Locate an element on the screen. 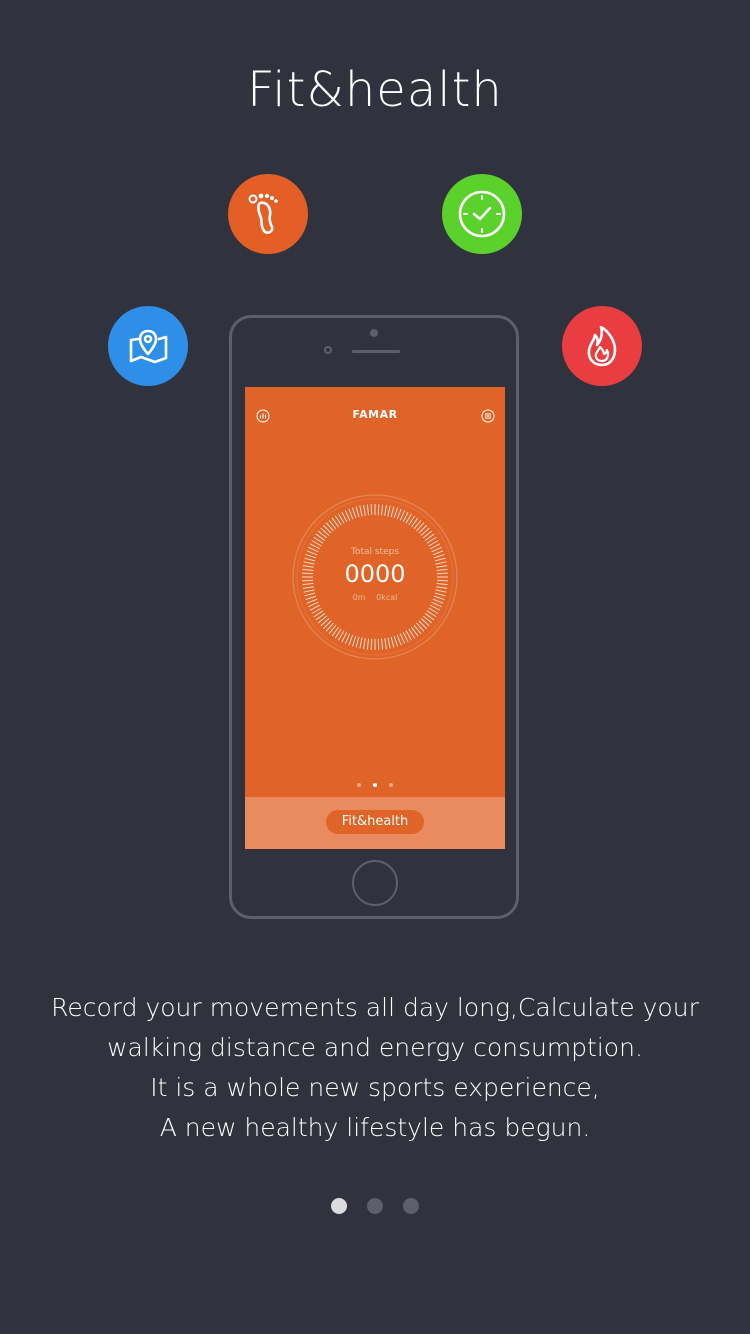 Image resolution: width=750 pixels, height=1334 pixels. screen-carousel-dots is located at coordinates (375, 785).